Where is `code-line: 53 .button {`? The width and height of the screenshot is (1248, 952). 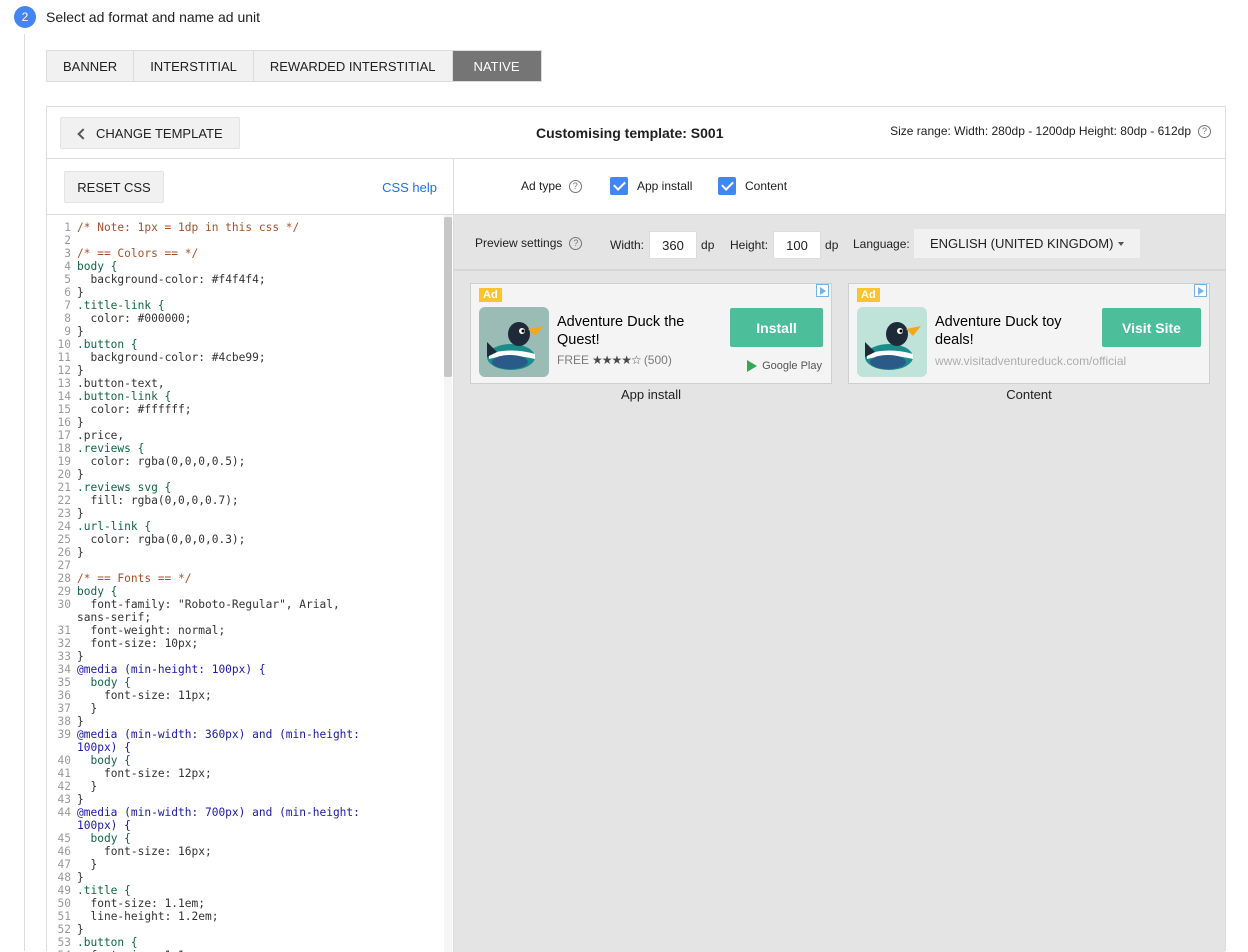 code-line: 53 .button { is located at coordinates (245, 942).